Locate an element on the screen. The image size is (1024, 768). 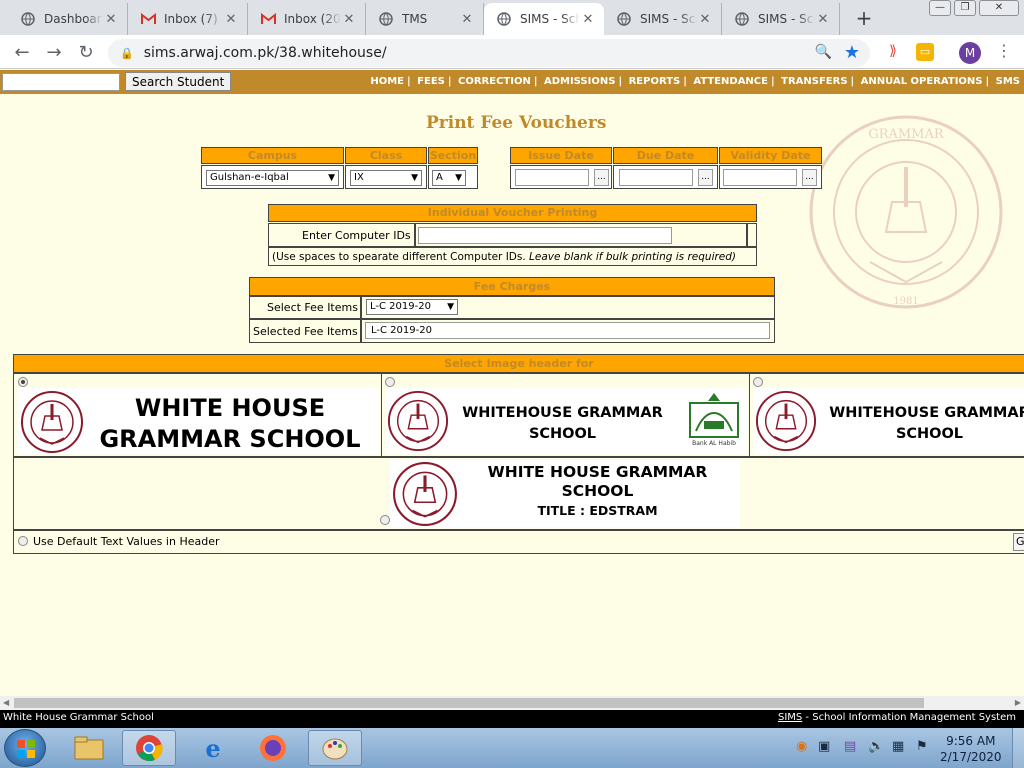
sims-link: SIMS is located at coordinates (790, 717).